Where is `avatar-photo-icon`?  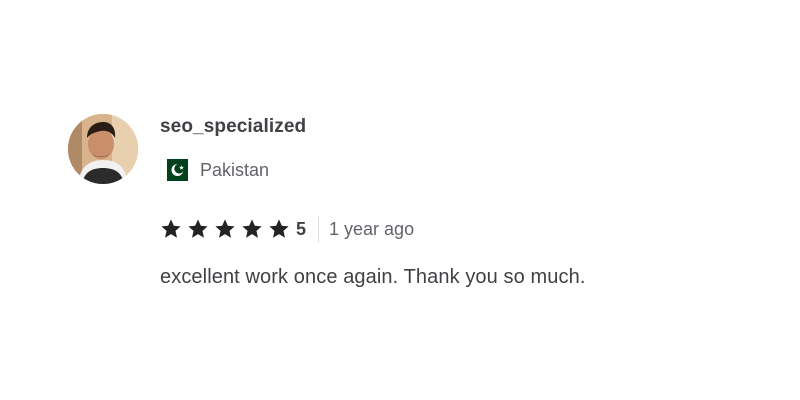
avatar-photo-icon is located at coordinates (103, 149).